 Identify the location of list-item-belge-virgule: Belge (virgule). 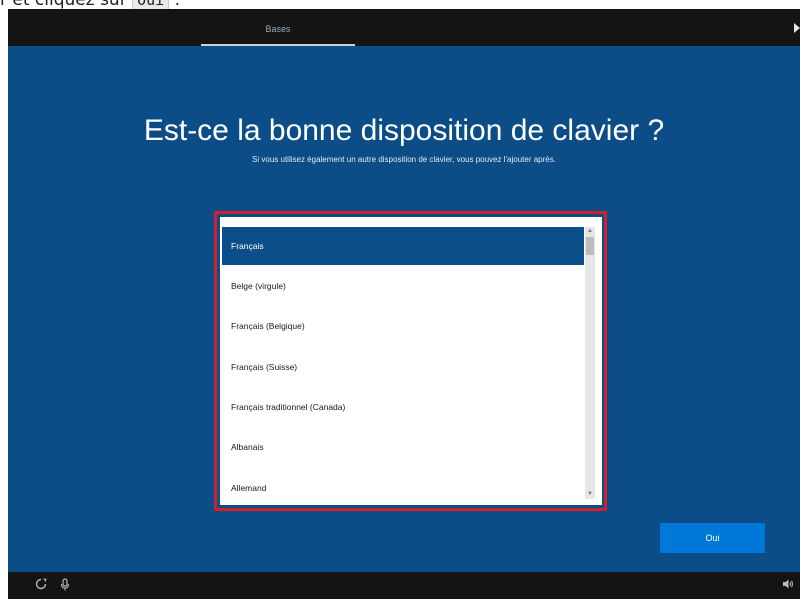
(403, 286).